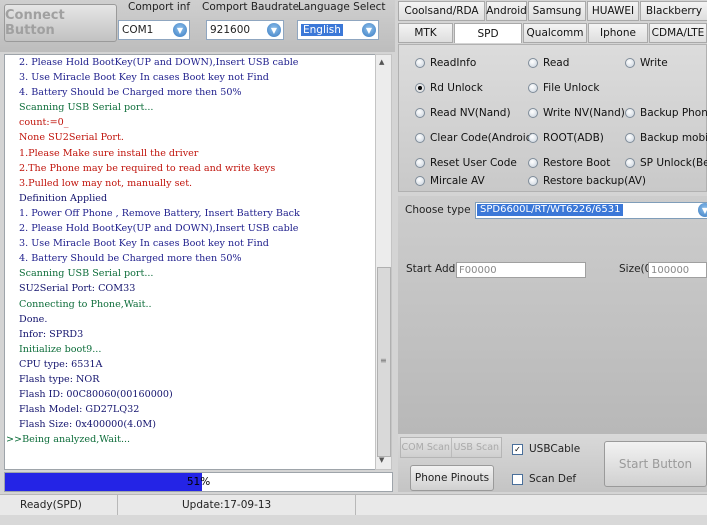 The height and width of the screenshot is (525, 707). I want to click on status-bar: Ready(SPD) Update:17-09-13, so click(353, 504).